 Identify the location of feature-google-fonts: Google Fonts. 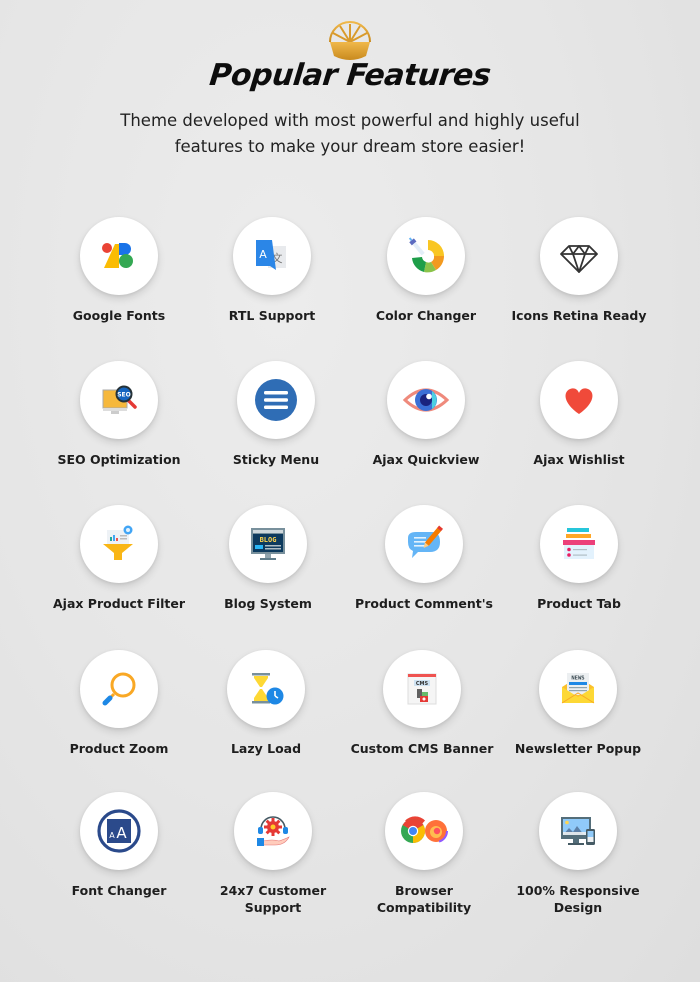
(119, 270).